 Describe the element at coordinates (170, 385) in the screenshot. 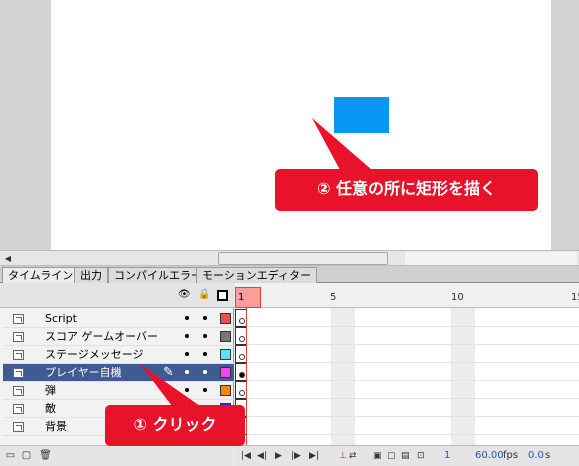

I see `callout-click-tail` at that location.